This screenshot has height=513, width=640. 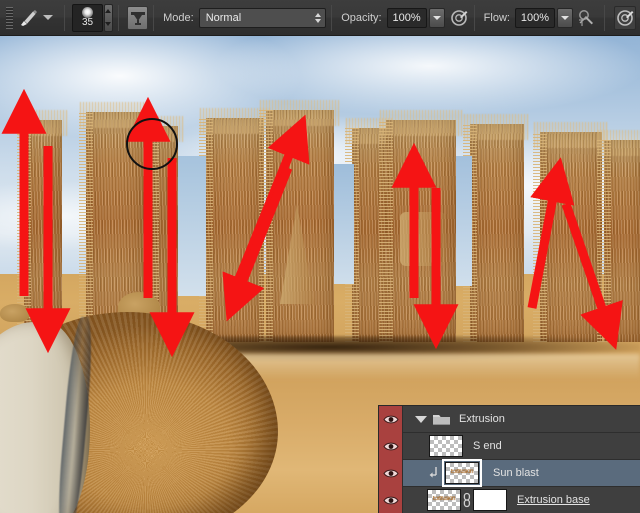 I want to click on layer-row-body: Extrusion Extrusion base, so click(x=521, y=500).